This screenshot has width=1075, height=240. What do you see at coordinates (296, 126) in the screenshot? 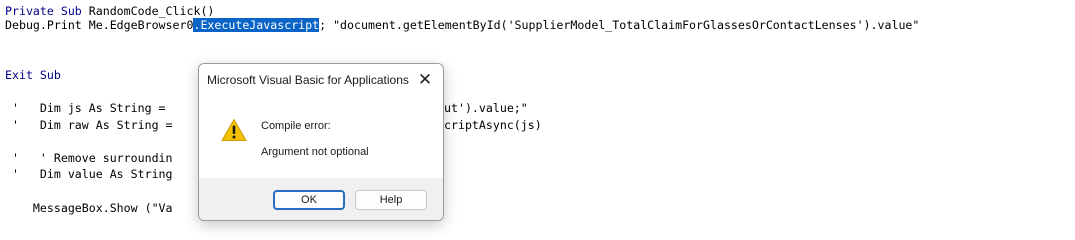
I see `error-heading: Compile error:` at bounding box center [296, 126].